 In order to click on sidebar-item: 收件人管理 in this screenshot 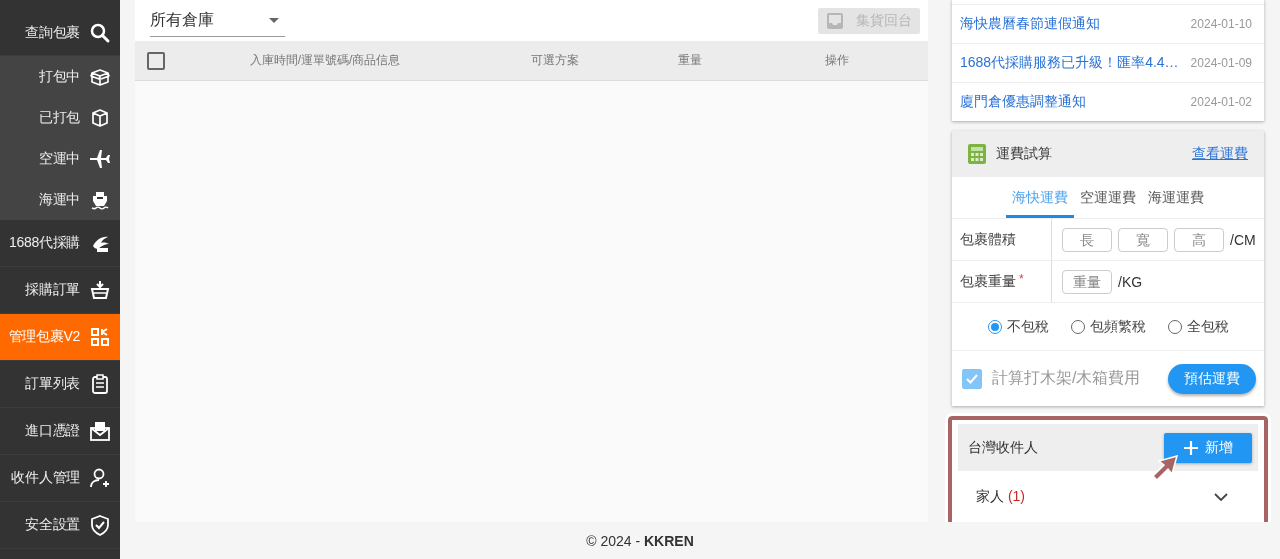, I will do `click(60, 478)`.